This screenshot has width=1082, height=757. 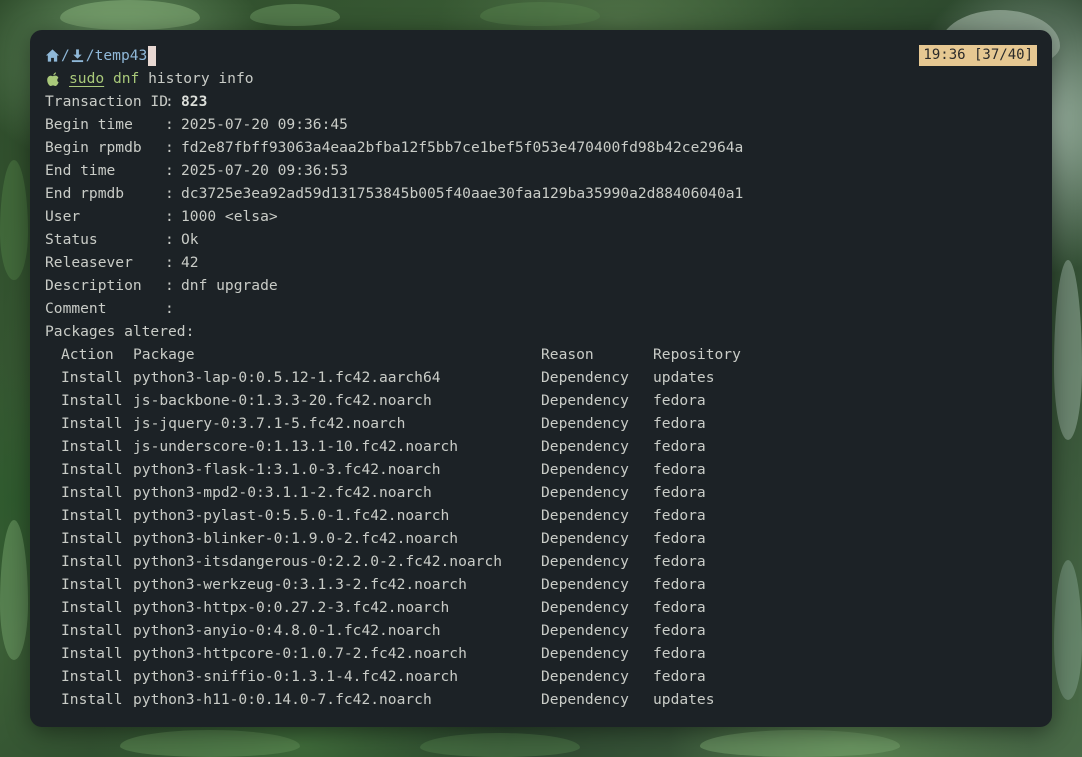 I want to click on packages-label: Packages altered:, so click(x=120, y=331).